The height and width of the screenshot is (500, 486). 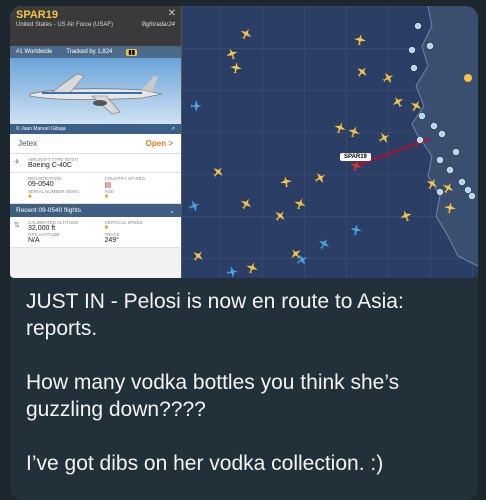 I want to click on gps-value: N/A, so click(x=34, y=240).